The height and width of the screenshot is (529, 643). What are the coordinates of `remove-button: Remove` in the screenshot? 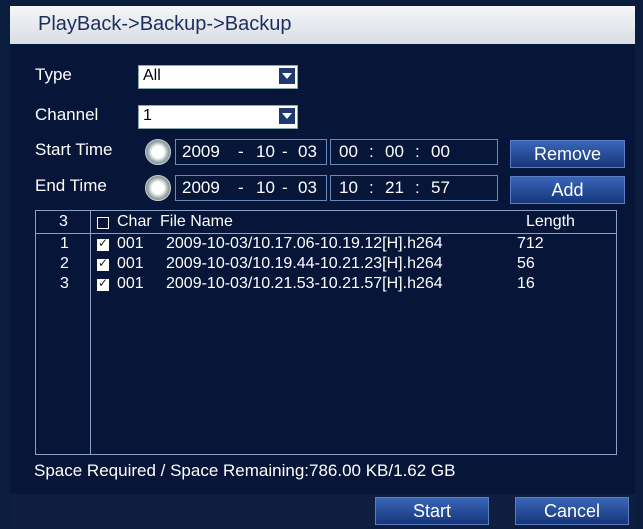 It's located at (567, 154).